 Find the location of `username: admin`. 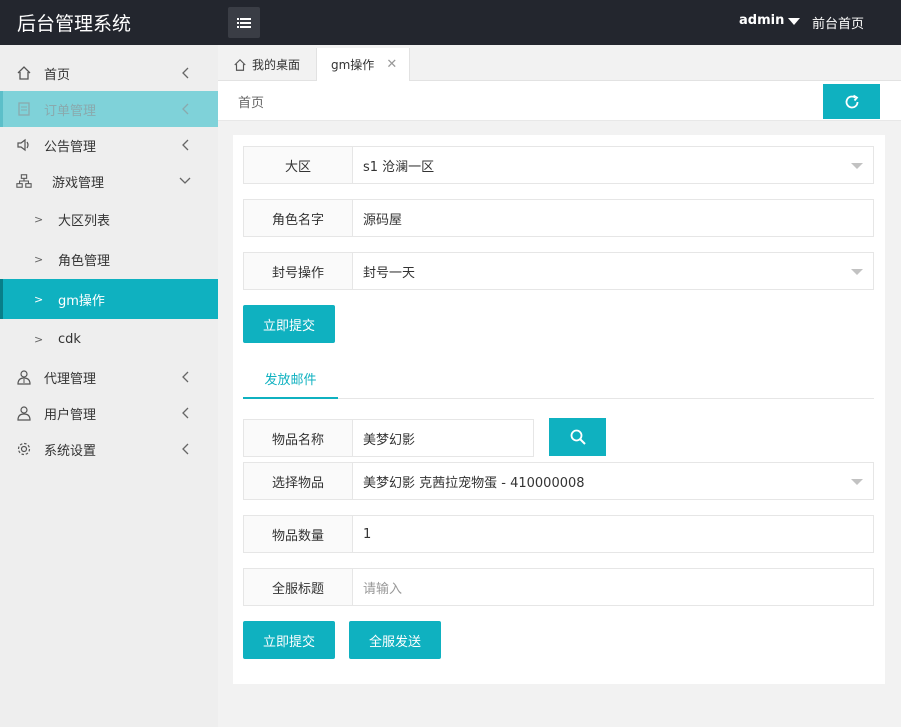

username: admin is located at coordinates (762, 20).